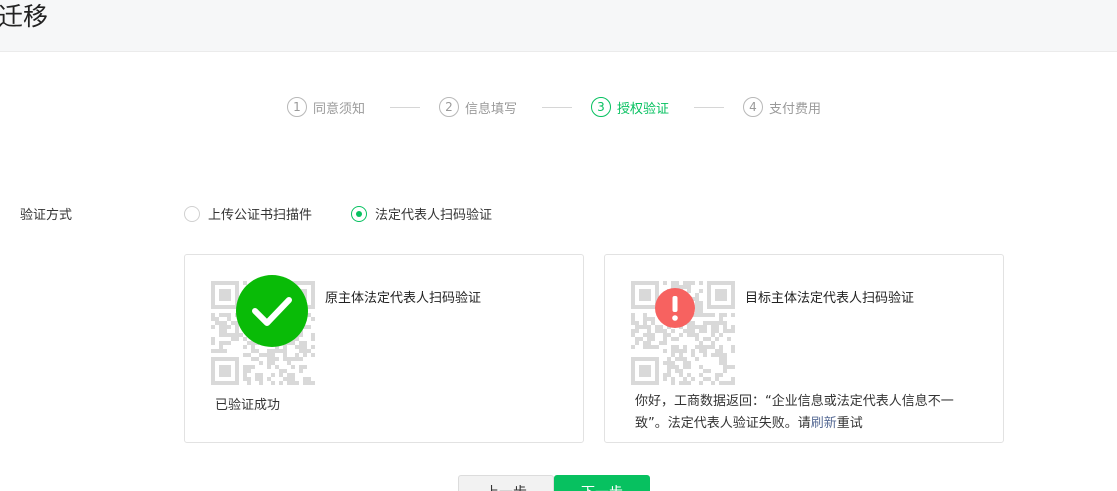 This screenshot has width=1117, height=491. I want to click on step-2: 2 信息填写, so click(478, 107).